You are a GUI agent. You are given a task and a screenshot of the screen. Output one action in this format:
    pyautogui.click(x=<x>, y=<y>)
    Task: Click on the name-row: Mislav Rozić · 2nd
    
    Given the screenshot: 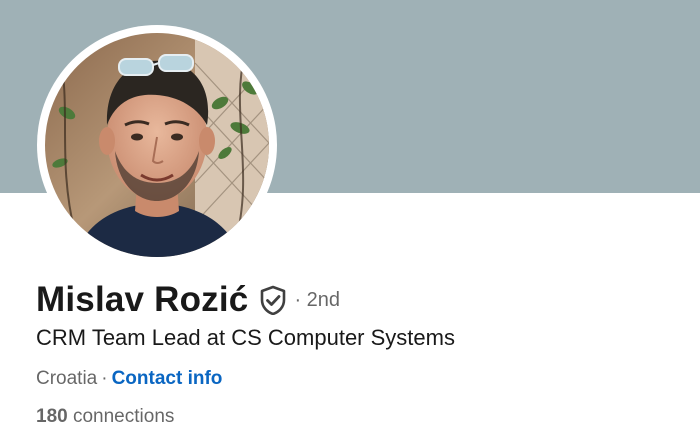 What is the action you would take?
    pyautogui.click(x=188, y=300)
    